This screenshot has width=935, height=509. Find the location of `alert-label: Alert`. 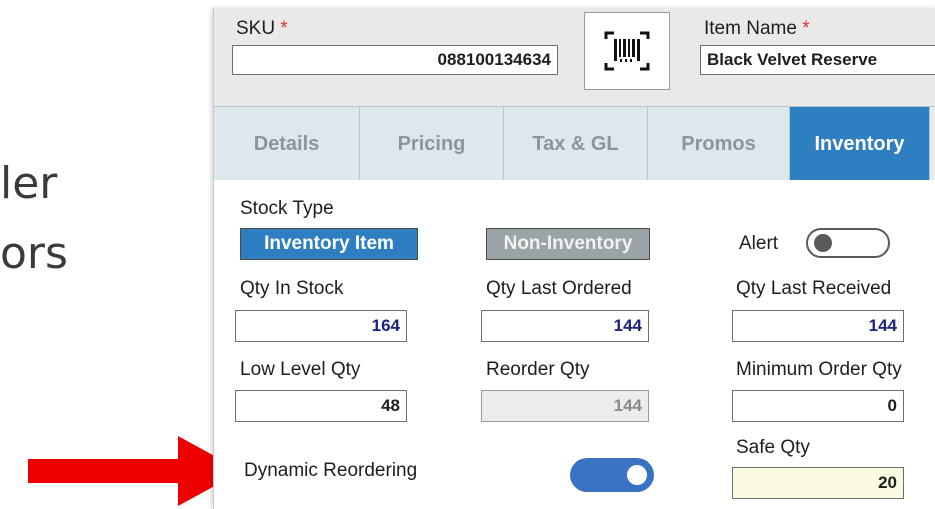

alert-label: Alert is located at coordinates (759, 243).